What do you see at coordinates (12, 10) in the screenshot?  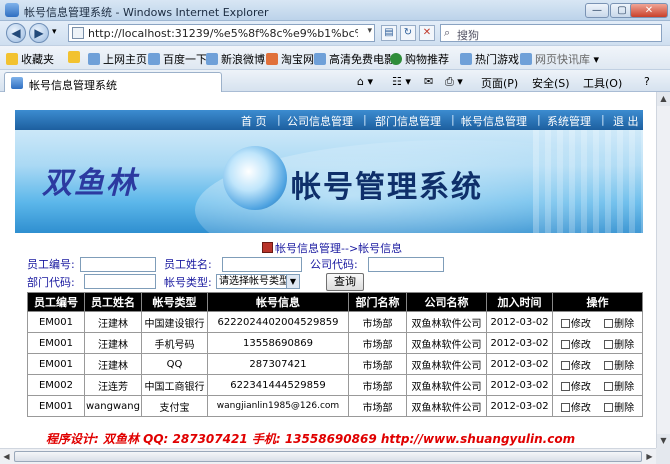 I see `ie-app-icon` at bounding box center [12, 10].